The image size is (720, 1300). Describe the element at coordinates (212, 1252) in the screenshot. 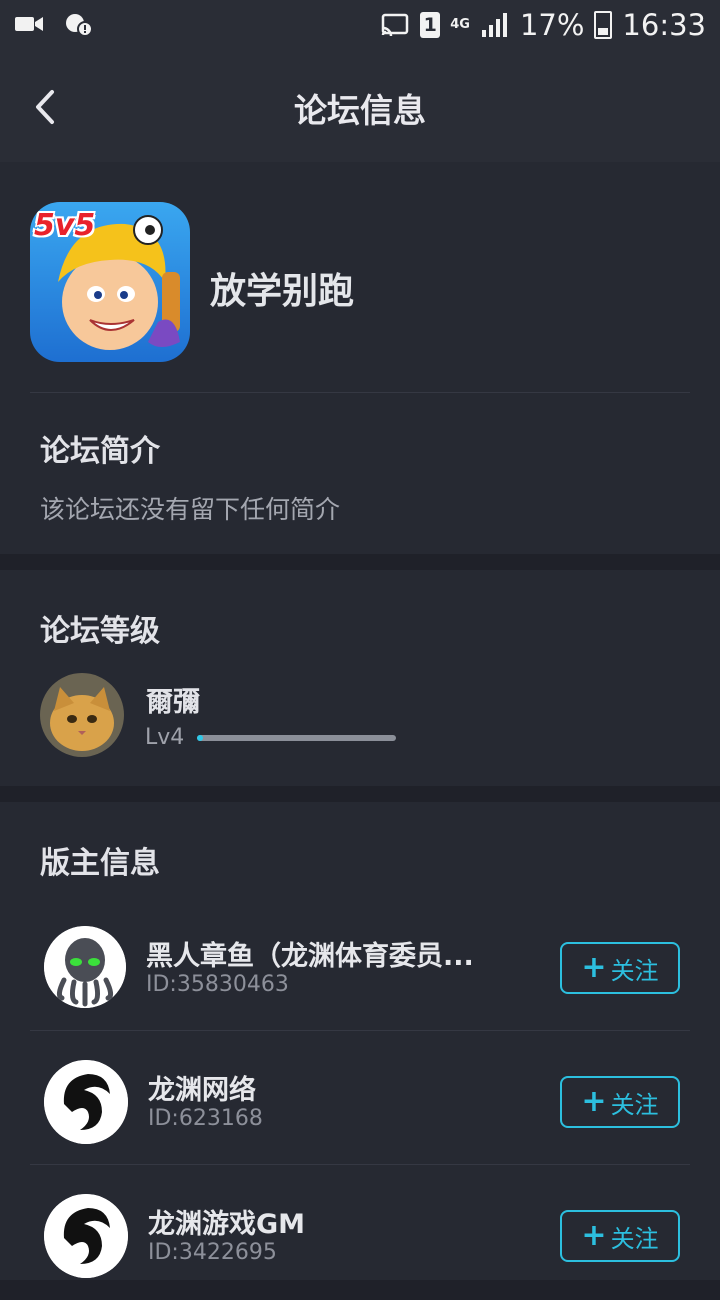

I see `moderator-id: ID:3422695` at that location.